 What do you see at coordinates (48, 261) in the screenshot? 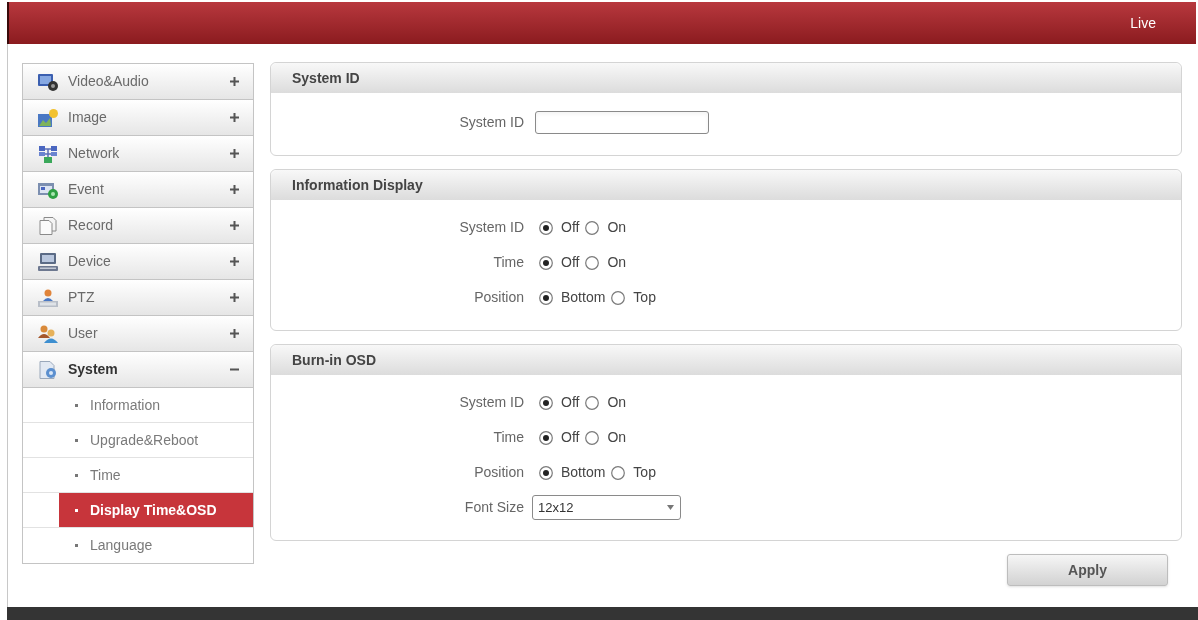
I see `computer-icon` at bounding box center [48, 261].